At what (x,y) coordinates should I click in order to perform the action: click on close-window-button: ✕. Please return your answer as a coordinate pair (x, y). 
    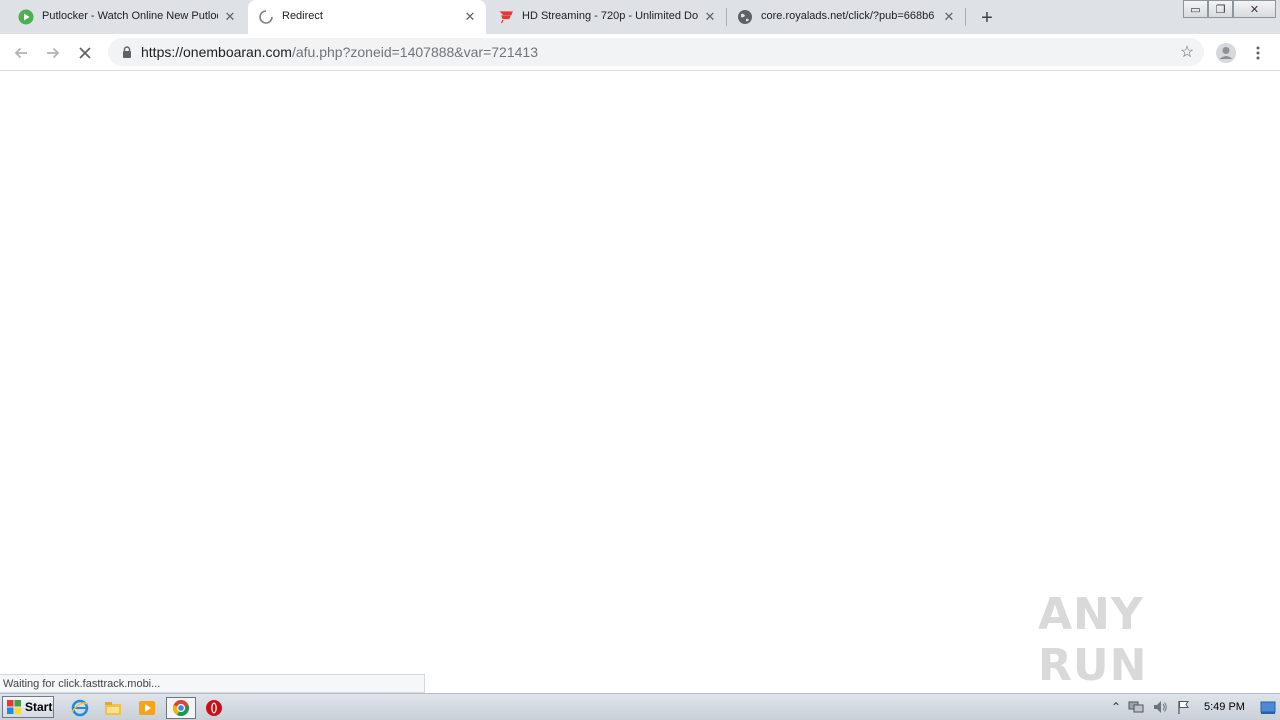
    Looking at the image, I should click on (1254, 9).